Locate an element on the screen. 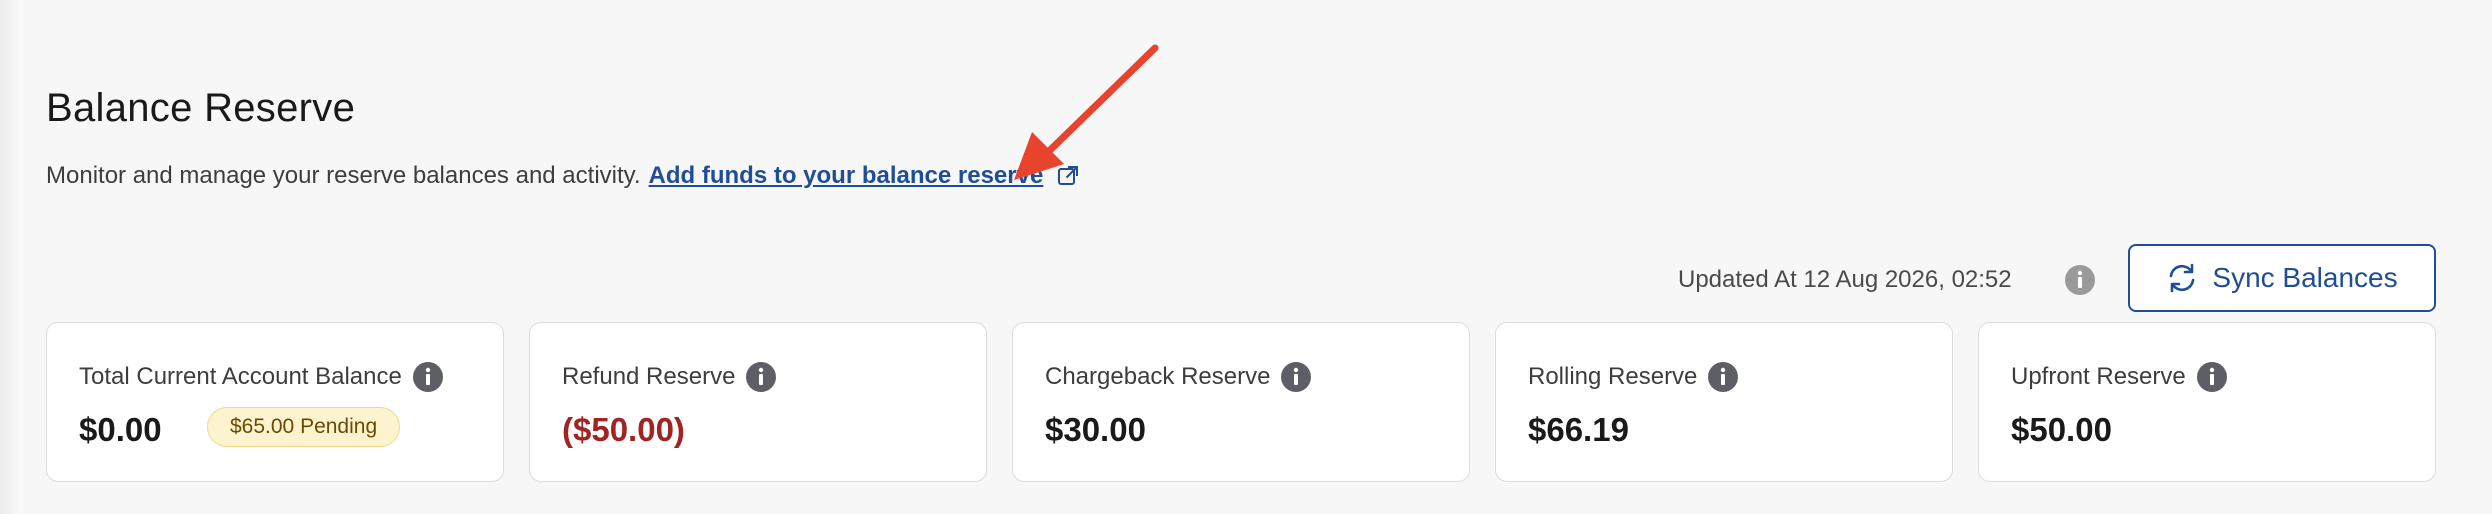 The image size is (2492, 514). card-value: $66.19 is located at coordinates (1578, 429).